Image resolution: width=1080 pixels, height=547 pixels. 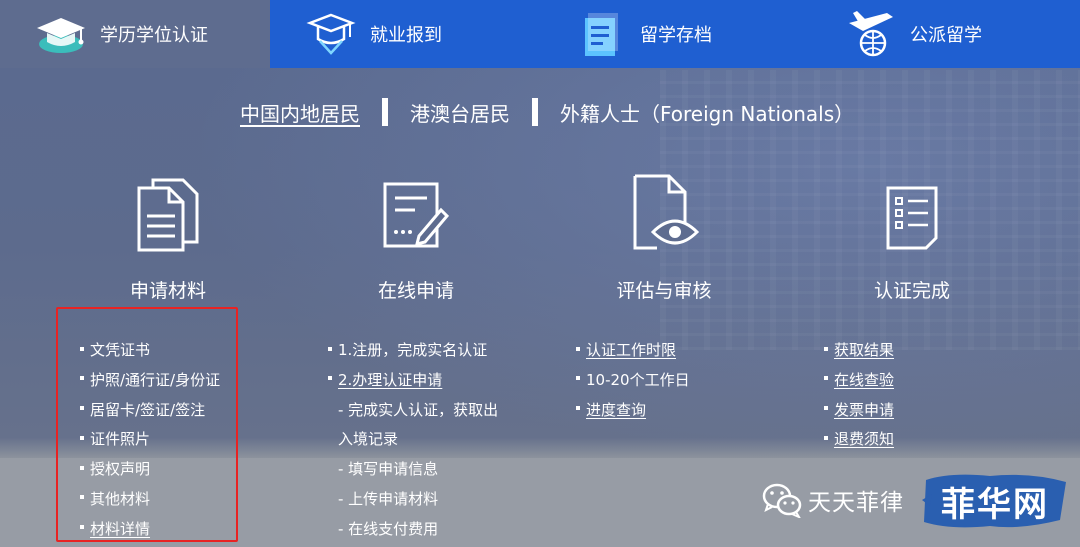 What do you see at coordinates (633, 411) in the screenshot?
I see `progress-query-link: 进度查询` at bounding box center [633, 411].